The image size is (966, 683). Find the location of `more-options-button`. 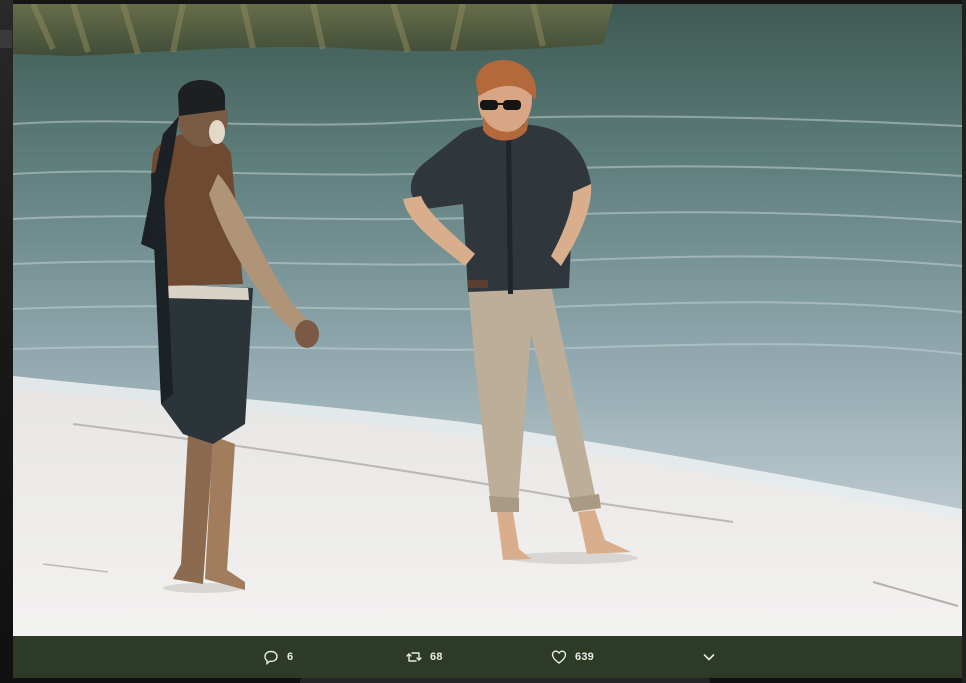

more-options-button is located at coordinates (709, 657).